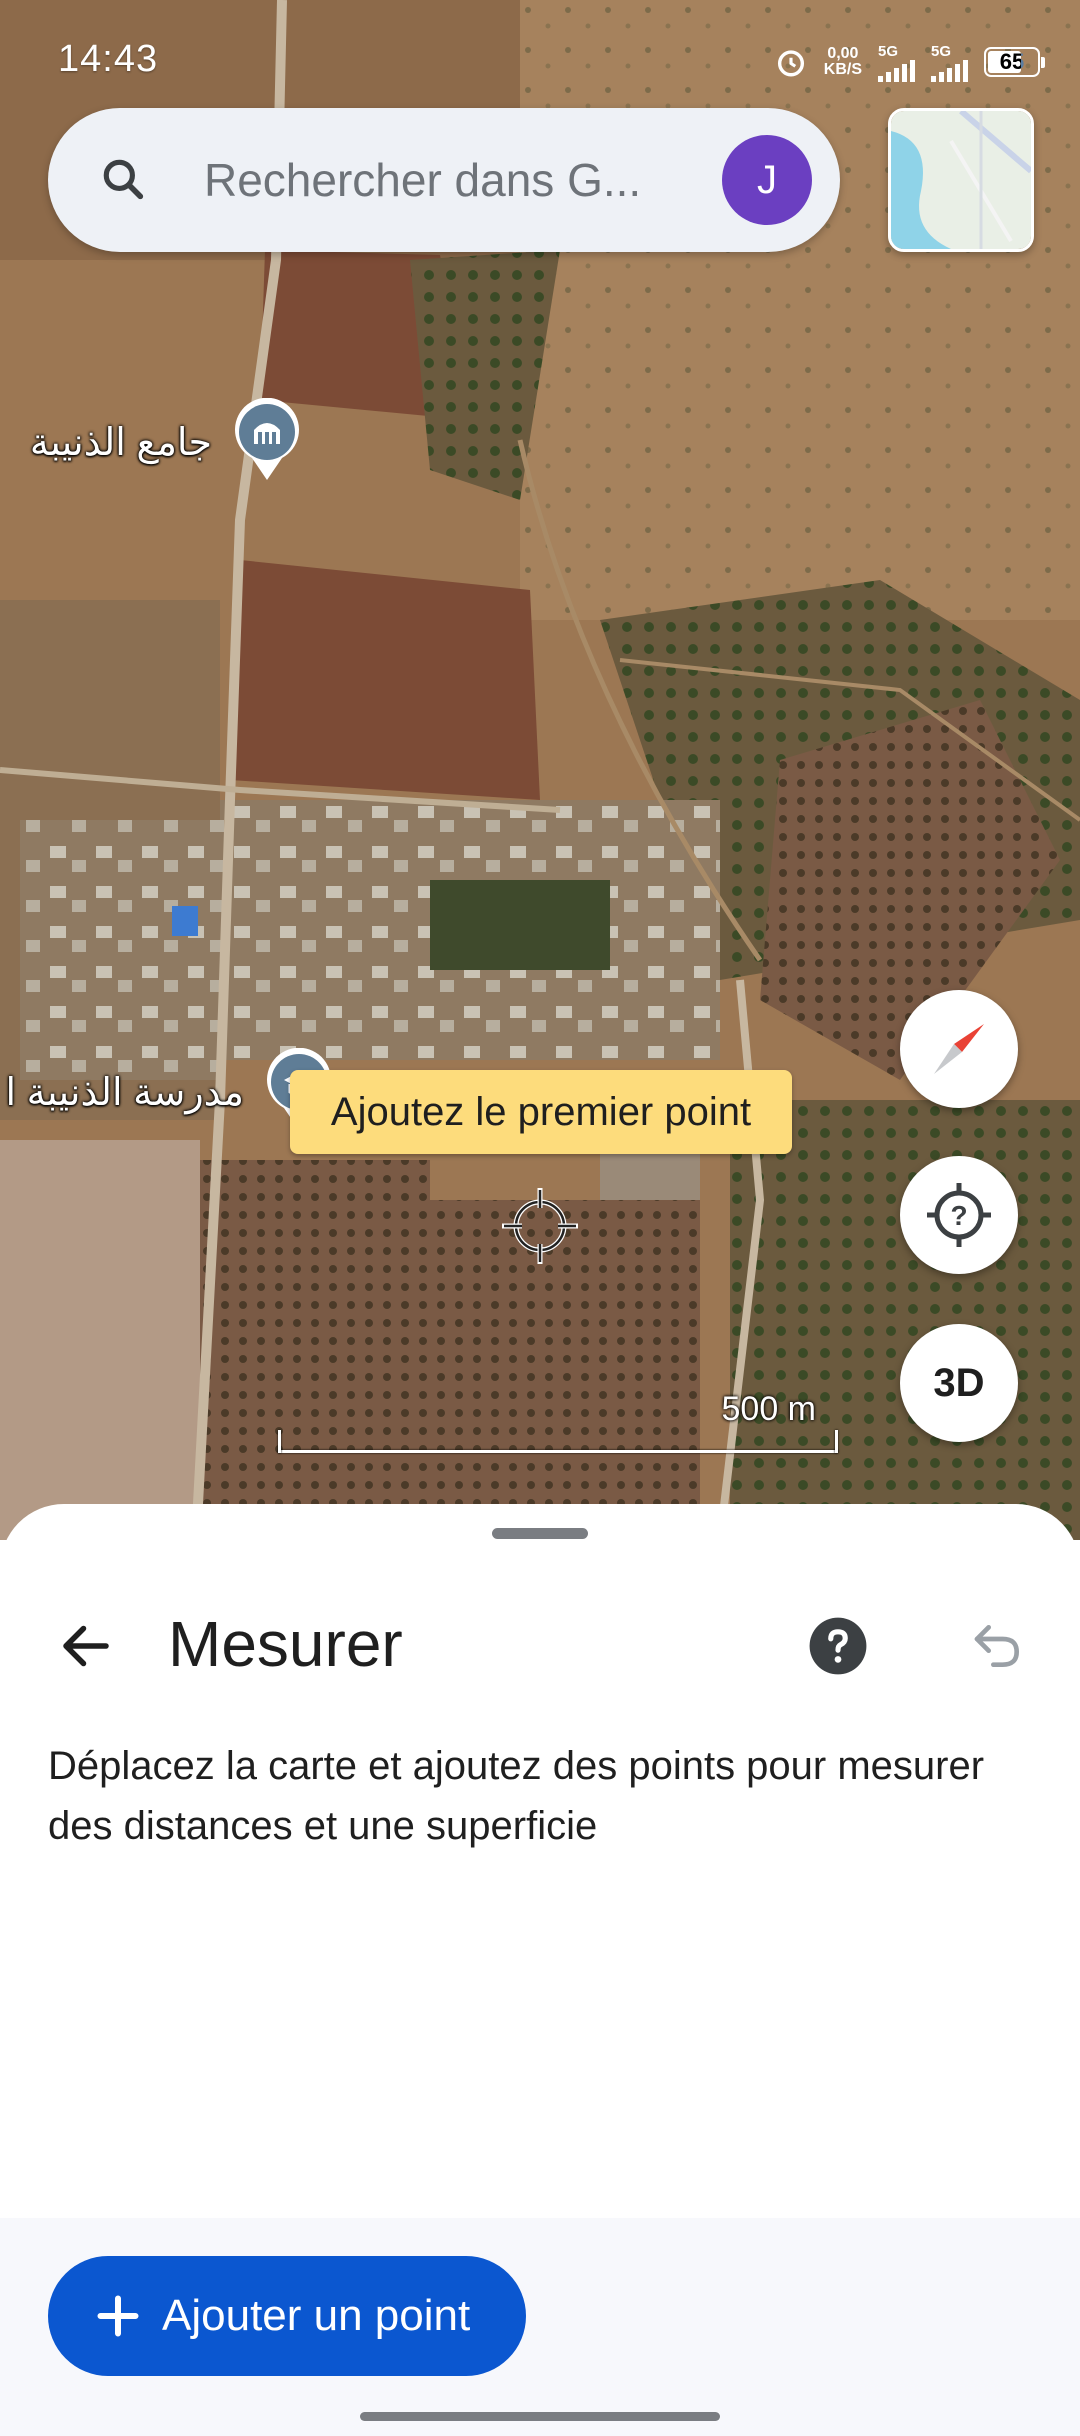  I want to click on help-icon, so click(838, 1646).